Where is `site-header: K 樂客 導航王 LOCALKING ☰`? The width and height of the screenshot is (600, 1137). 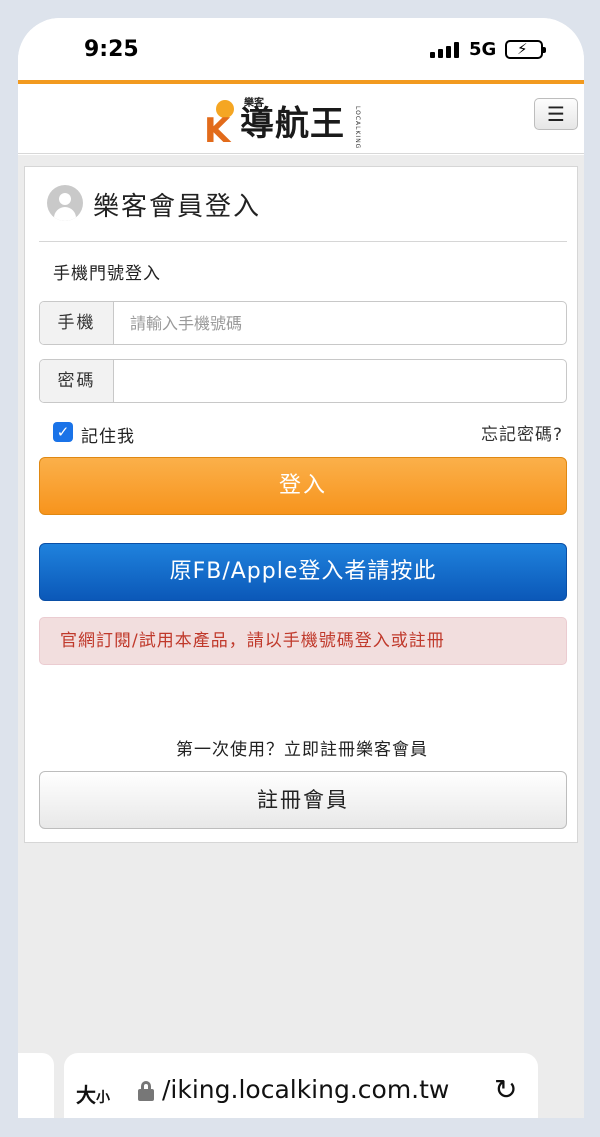 site-header: K 樂客 導航王 LOCALKING ☰ is located at coordinates (301, 119).